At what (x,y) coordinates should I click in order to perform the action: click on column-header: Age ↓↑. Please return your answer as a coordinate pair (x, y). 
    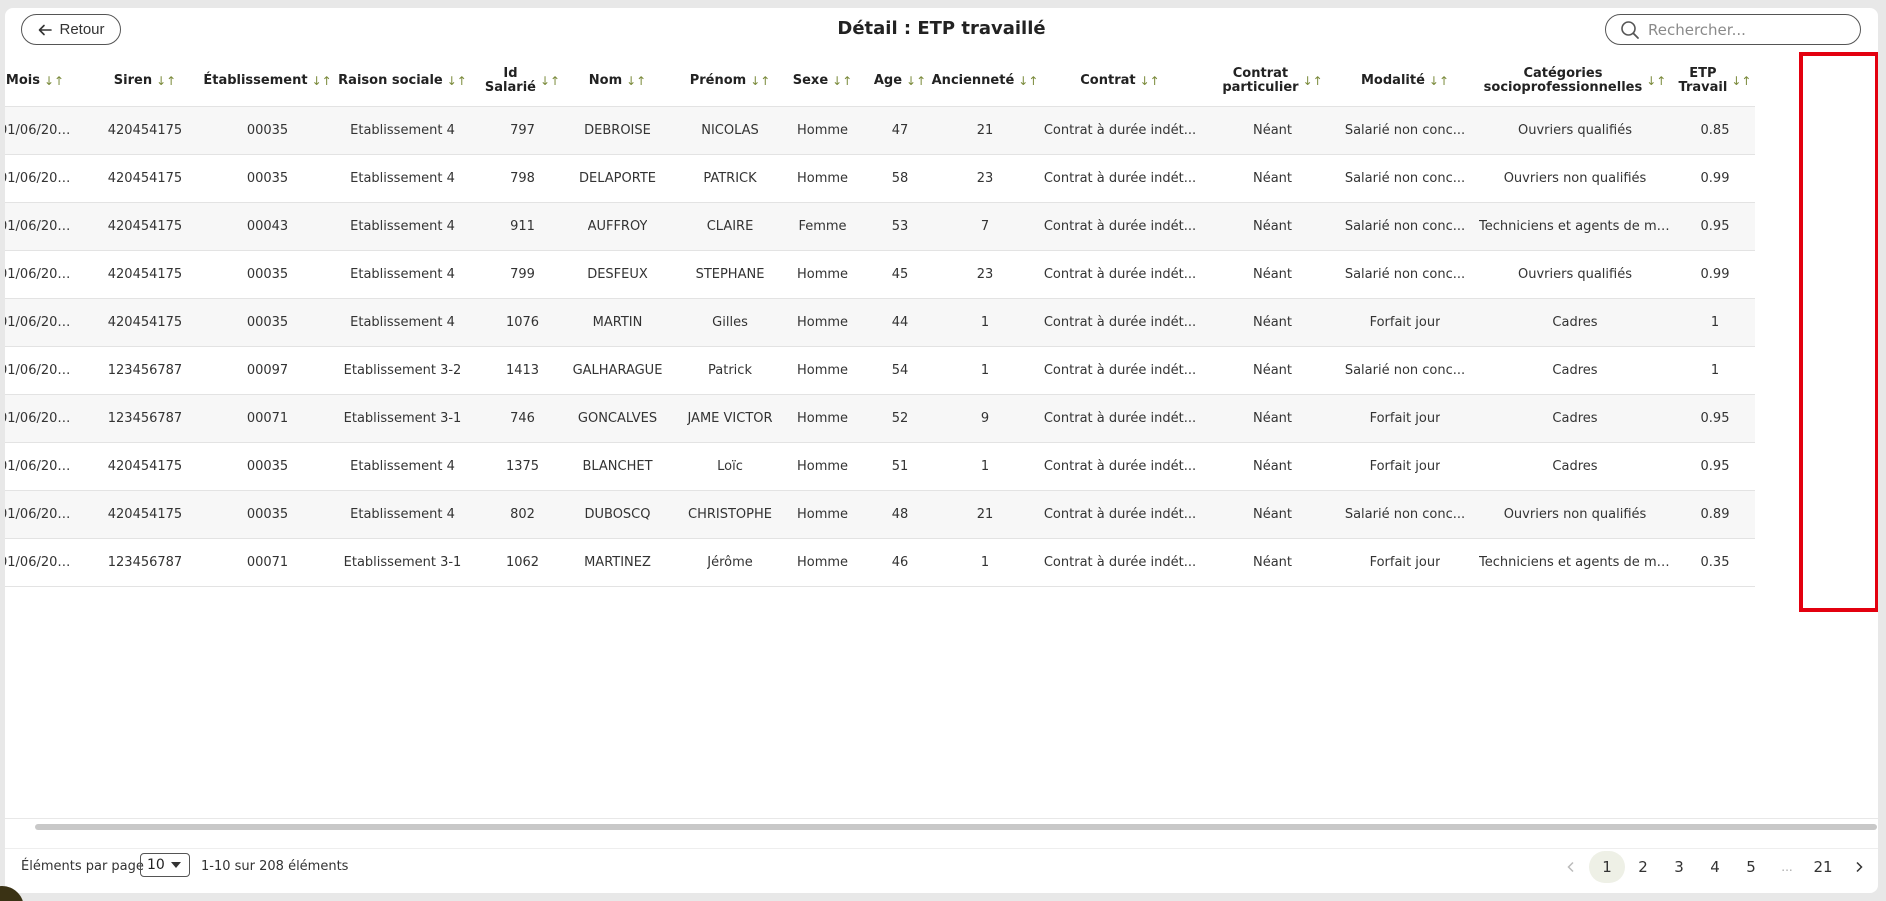
    Looking at the image, I should click on (900, 81).